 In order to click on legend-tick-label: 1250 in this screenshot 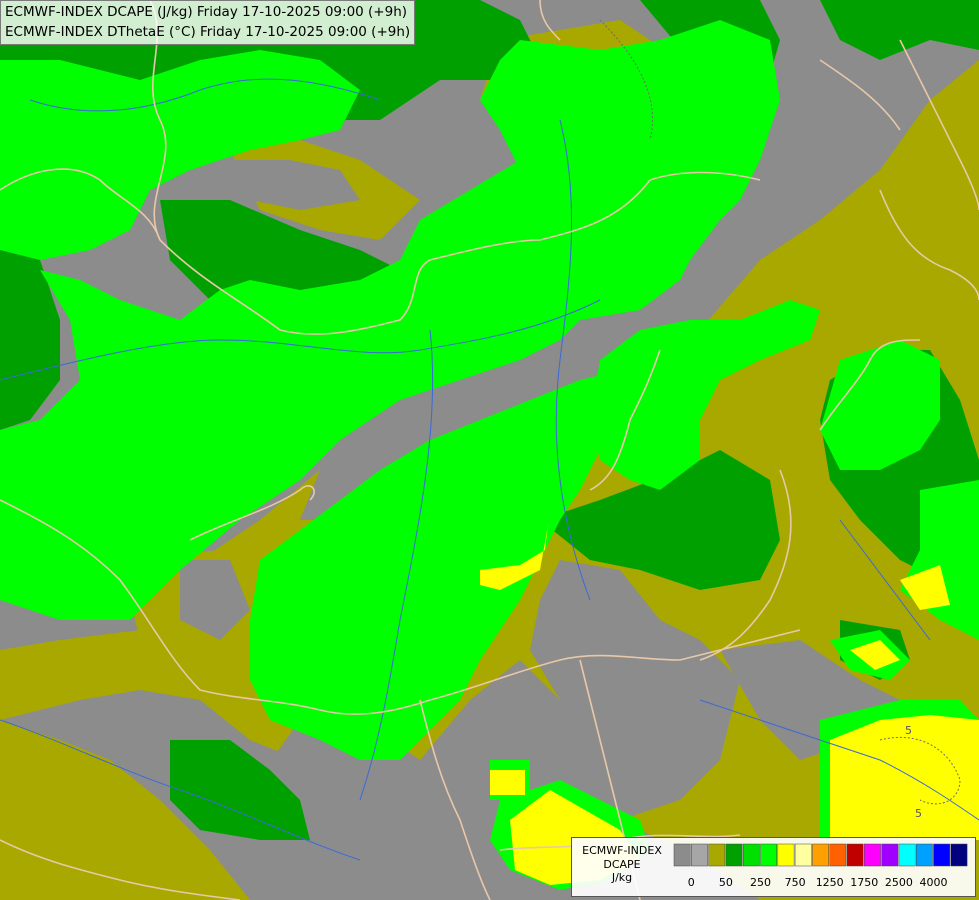, I will do `click(830, 882)`.